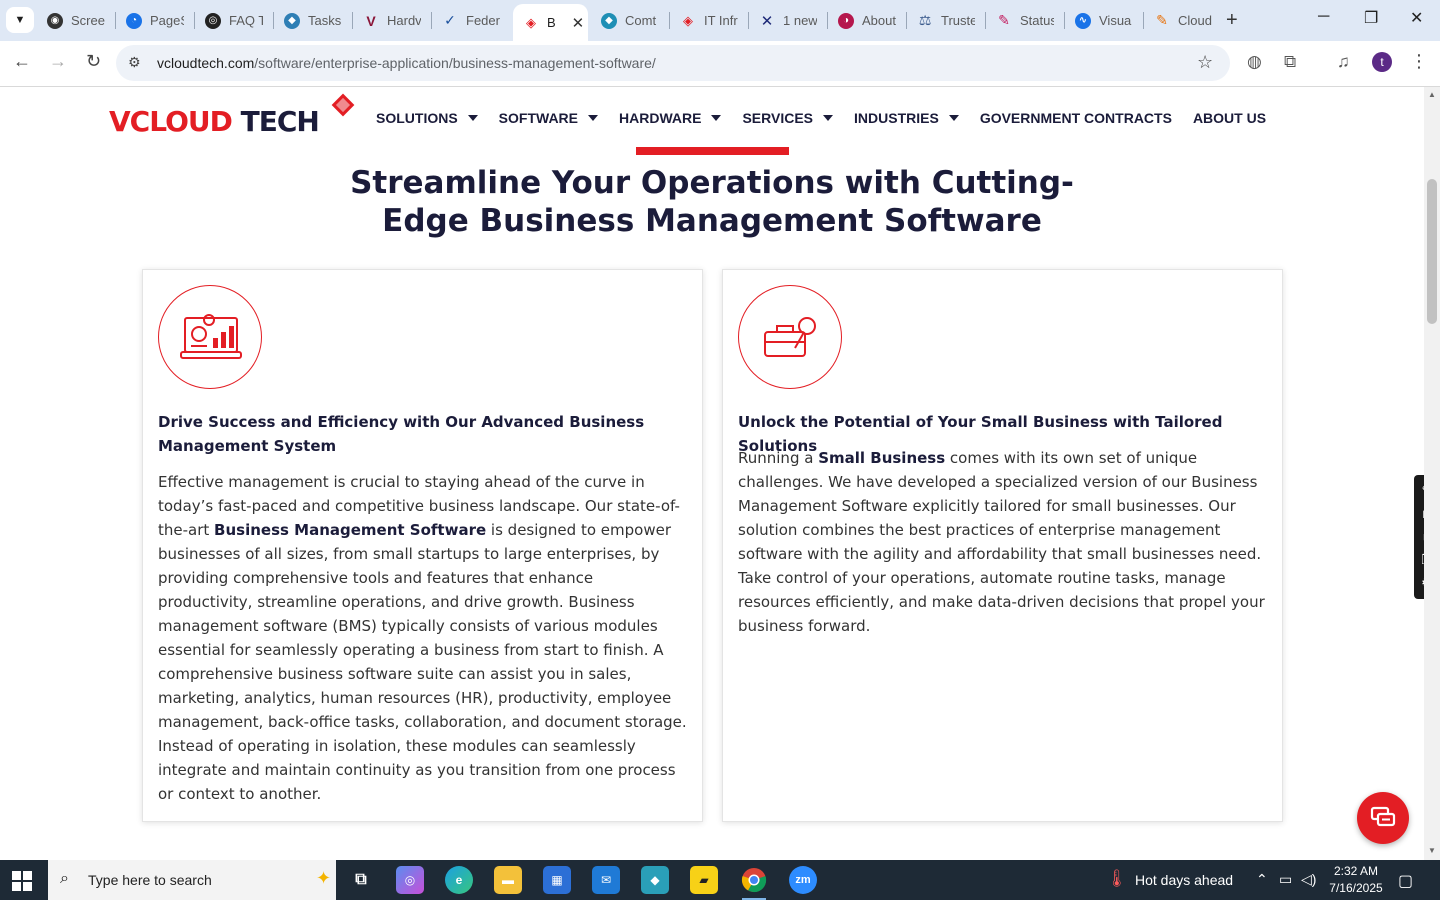 The image size is (1440, 900). I want to click on browser-tab: ✎ Cloud, so click(1183, 20).